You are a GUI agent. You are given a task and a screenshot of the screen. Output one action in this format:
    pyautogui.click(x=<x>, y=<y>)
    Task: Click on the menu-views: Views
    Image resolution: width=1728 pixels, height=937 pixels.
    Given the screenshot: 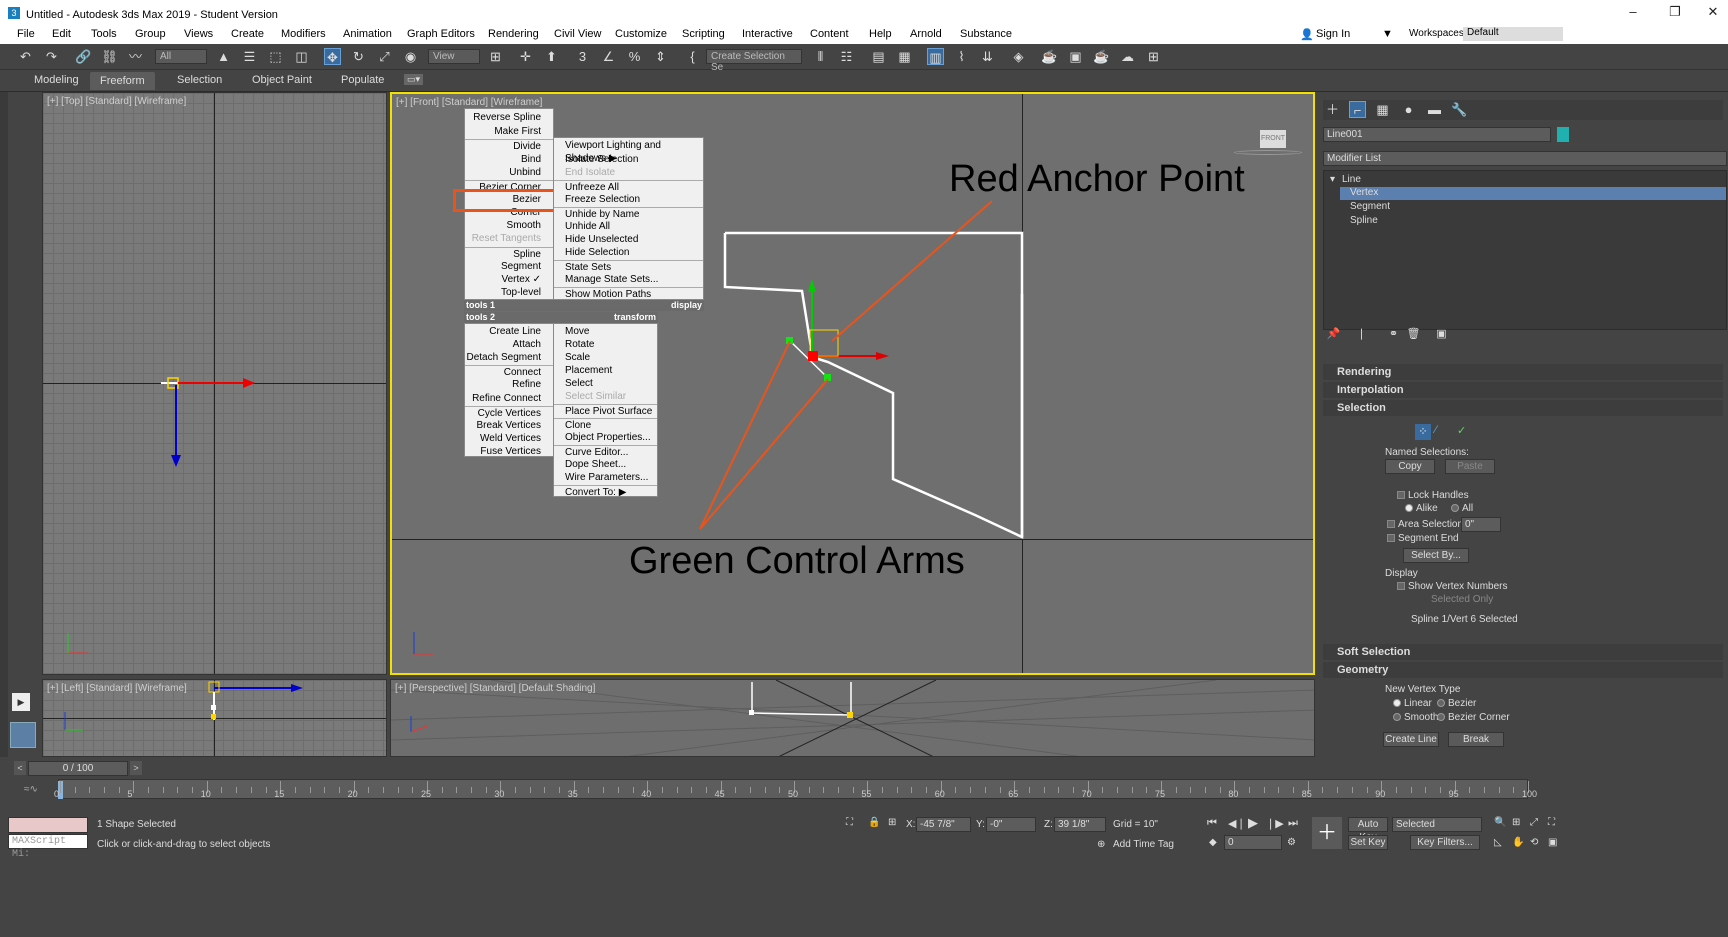 What is the action you would take?
    pyautogui.click(x=198, y=34)
    